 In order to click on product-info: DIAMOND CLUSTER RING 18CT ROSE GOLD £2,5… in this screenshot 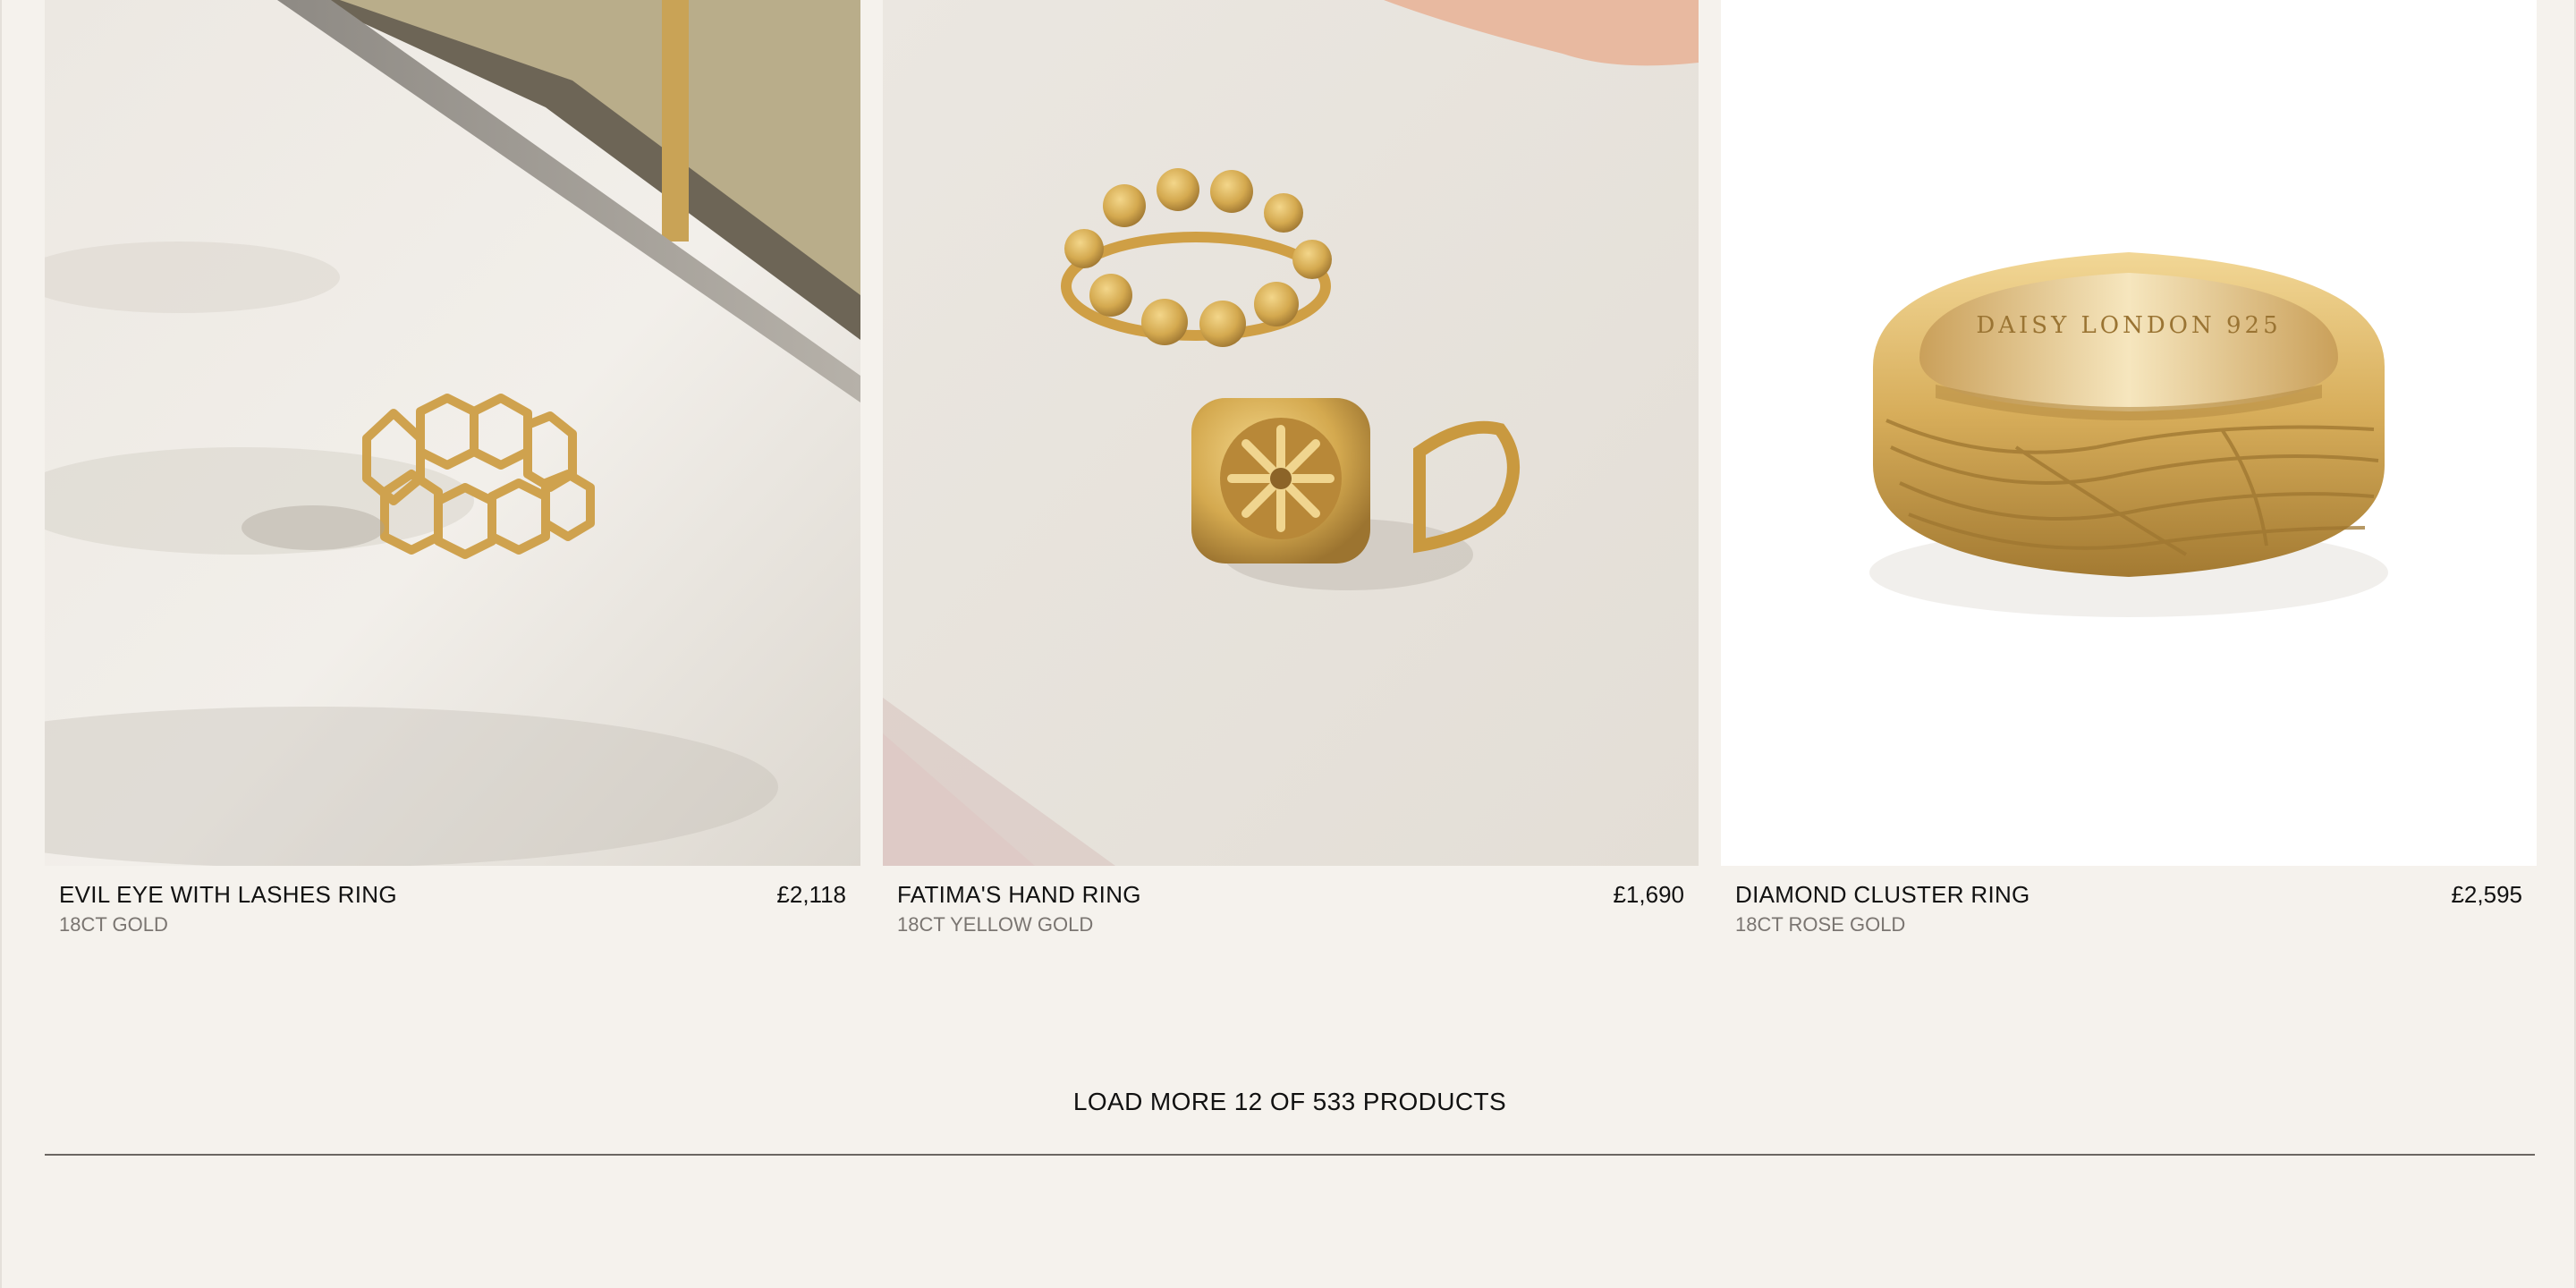, I will do `click(2129, 901)`.